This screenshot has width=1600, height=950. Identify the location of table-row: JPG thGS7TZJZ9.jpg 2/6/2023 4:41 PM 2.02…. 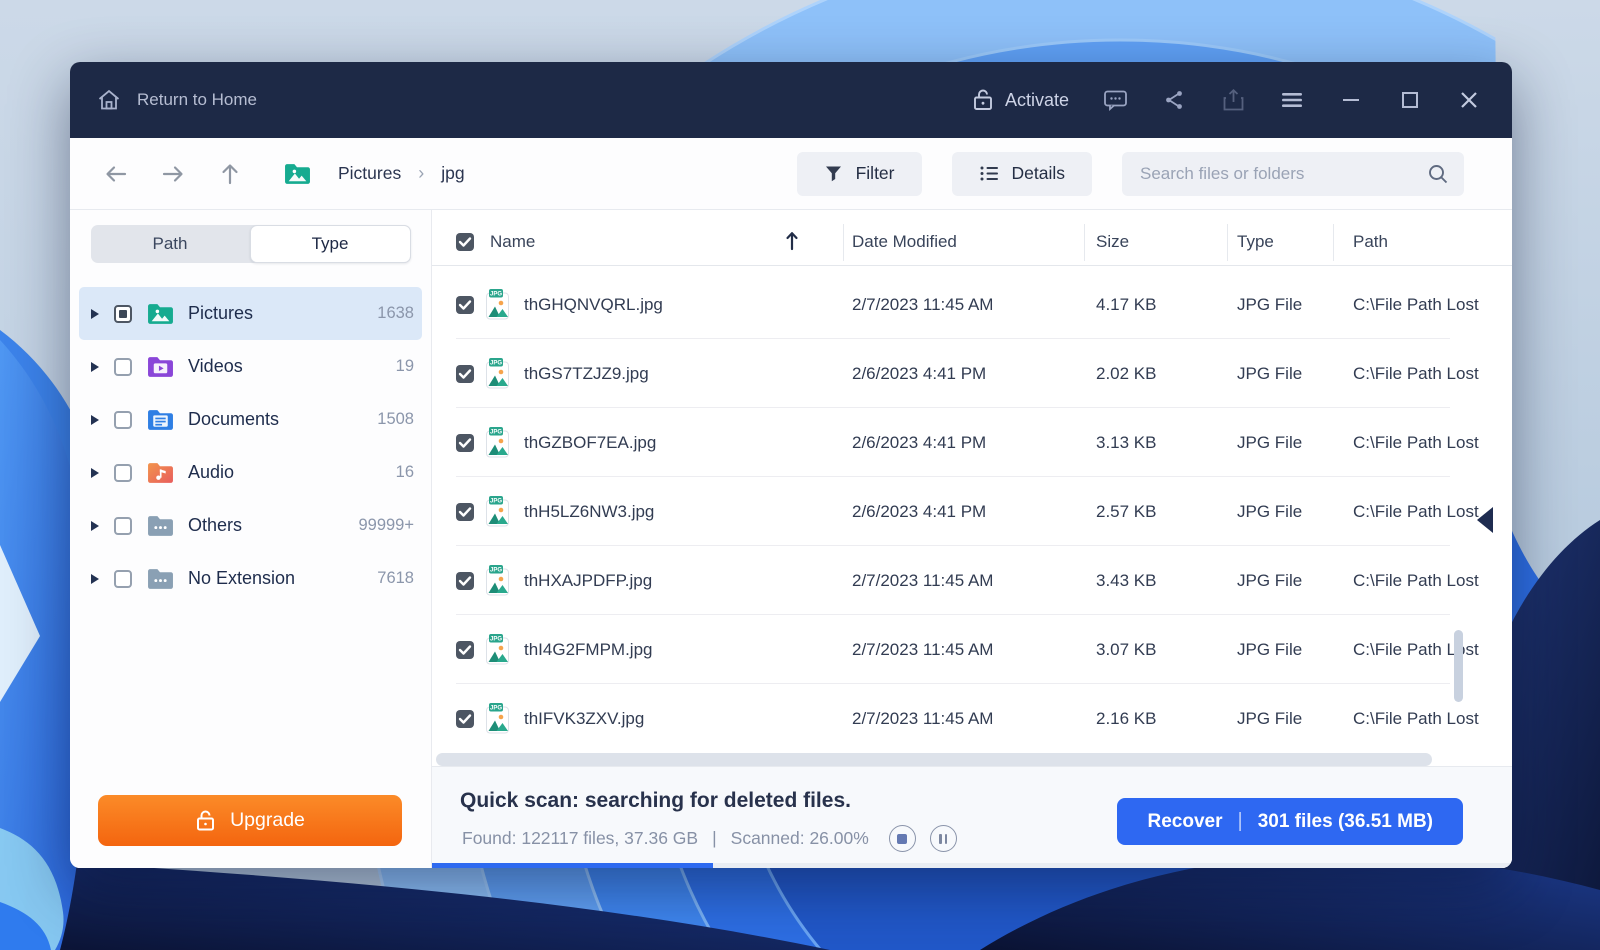
(972, 373).